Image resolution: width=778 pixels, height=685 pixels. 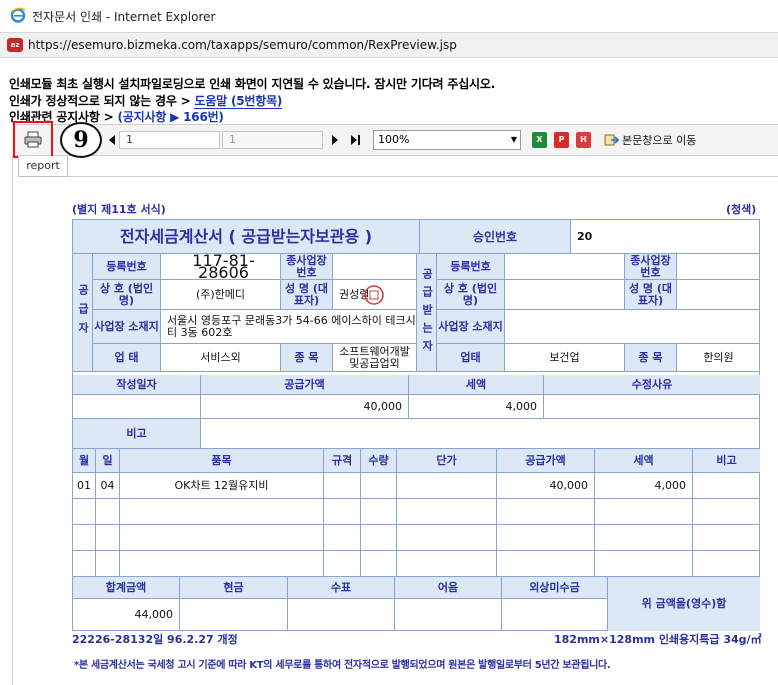 I want to click on print-button-highlight, so click(x=33, y=139).